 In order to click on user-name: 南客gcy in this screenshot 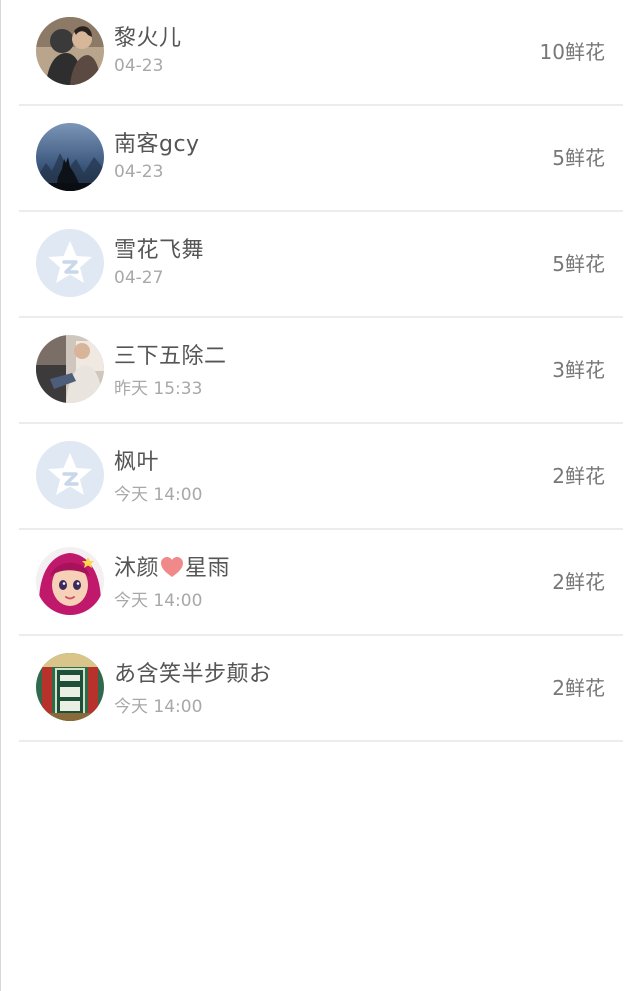, I will do `click(157, 144)`.